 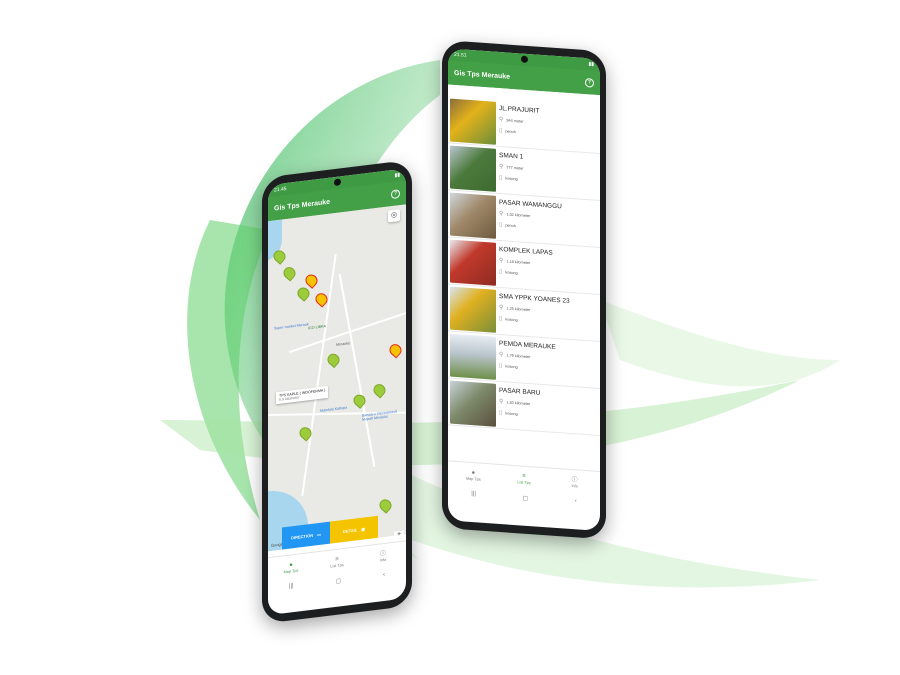 I want to click on nav-list-tps: ≡ List Tps, so click(x=524, y=479).